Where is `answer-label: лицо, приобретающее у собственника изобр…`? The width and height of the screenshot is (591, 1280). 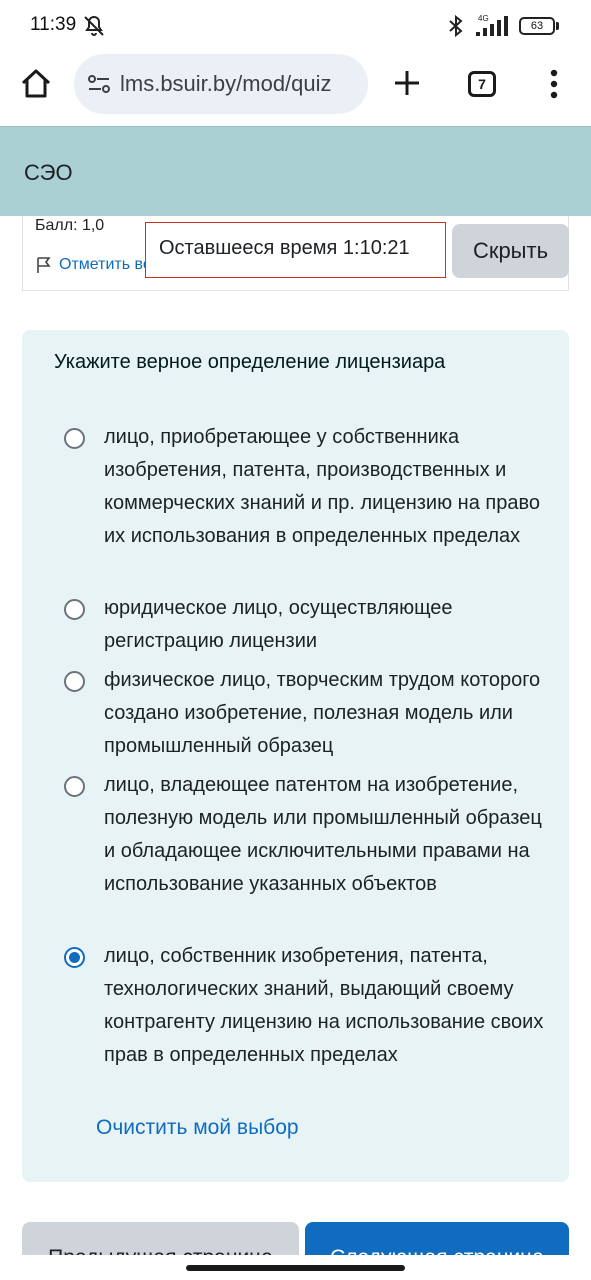
answer-label: лицо, приобретающее у собственника изобр… is located at coordinates (324, 487).